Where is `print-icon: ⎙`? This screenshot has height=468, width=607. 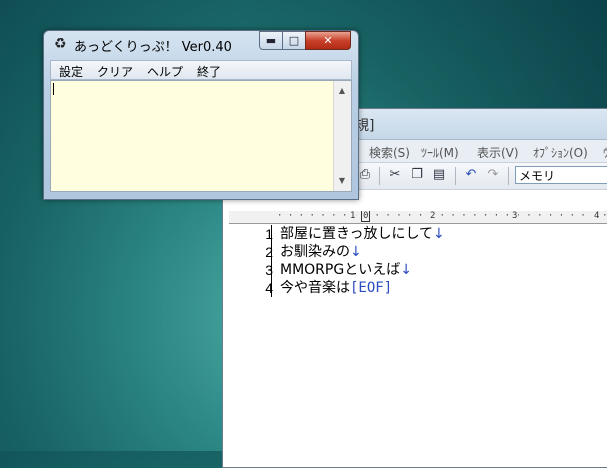
print-icon: ⎙ is located at coordinates (365, 175).